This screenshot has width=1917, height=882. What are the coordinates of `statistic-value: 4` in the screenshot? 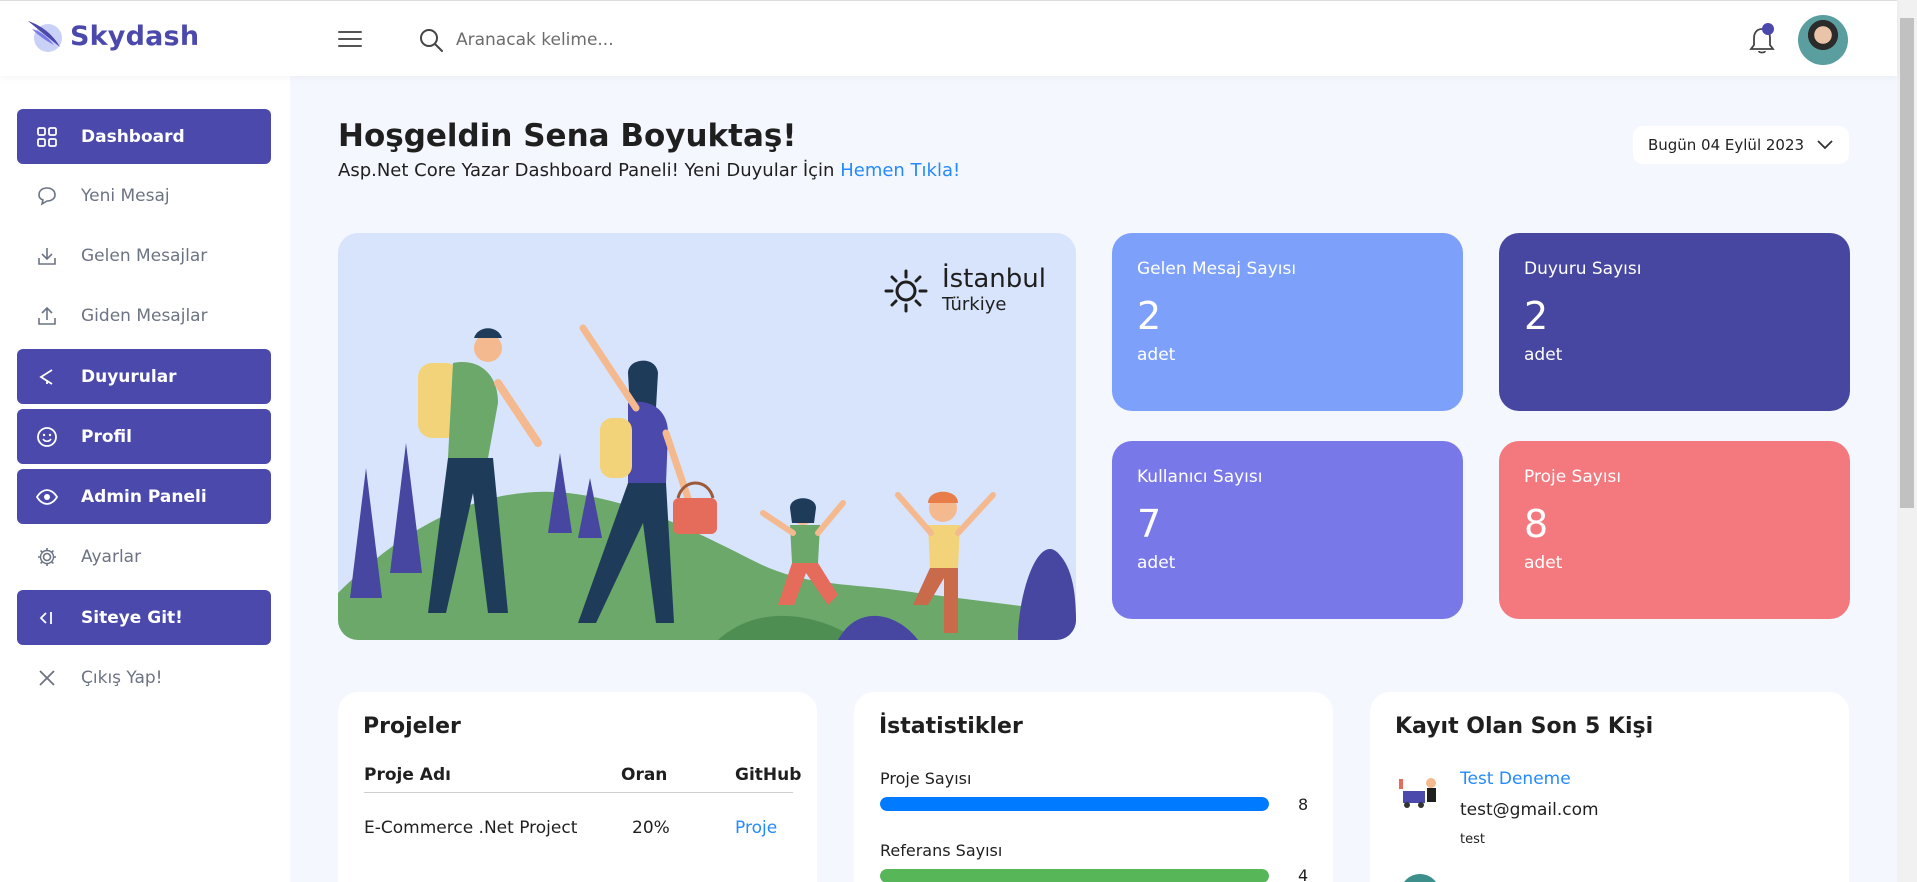 It's located at (1303, 874).